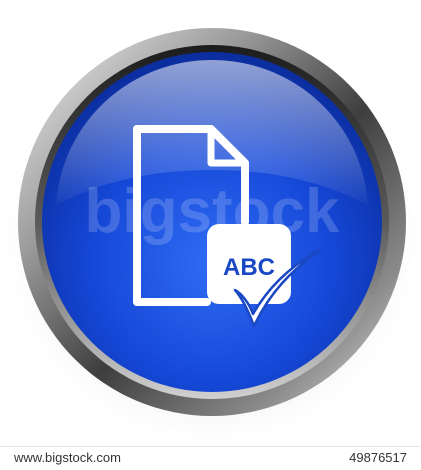  I want to click on watermark-url: www.bigstock.com, so click(67, 457).